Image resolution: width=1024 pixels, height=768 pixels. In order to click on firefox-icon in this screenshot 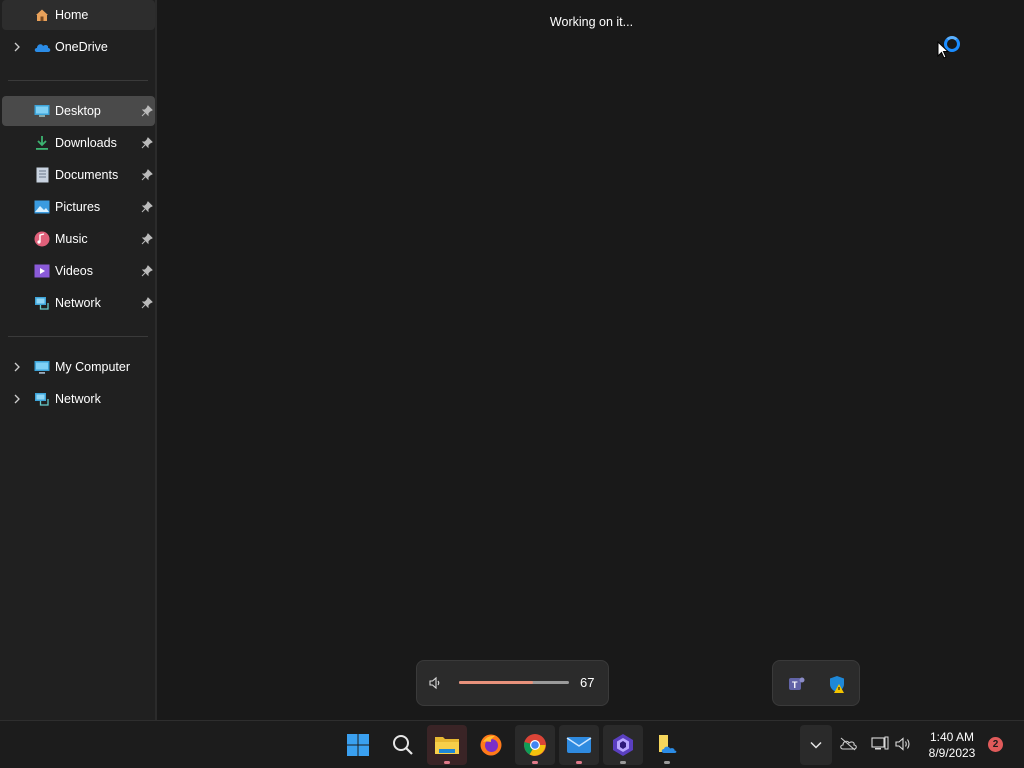, I will do `click(491, 745)`.